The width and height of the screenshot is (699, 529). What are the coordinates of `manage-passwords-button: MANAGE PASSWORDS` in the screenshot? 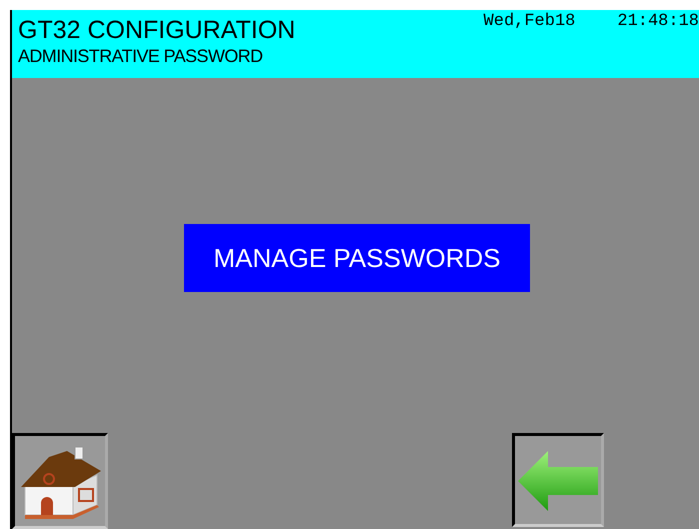 It's located at (357, 258).